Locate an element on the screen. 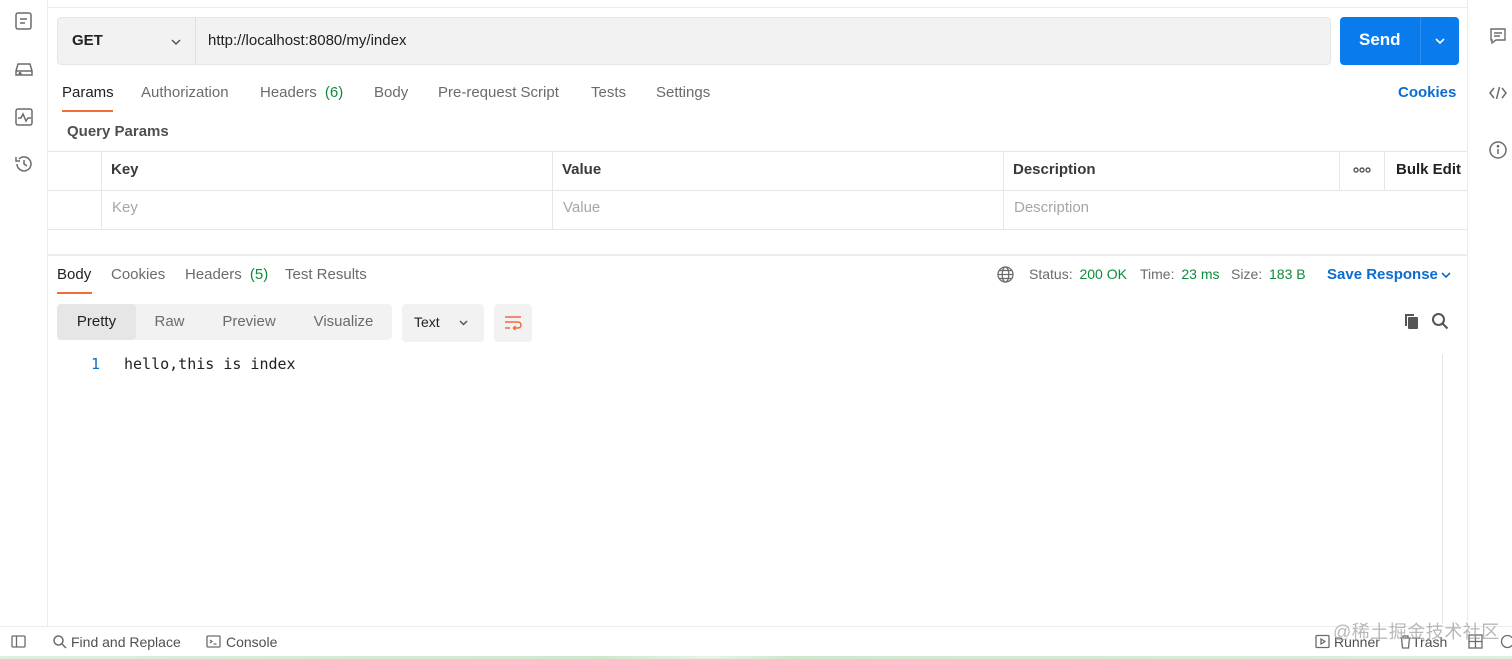 This screenshot has width=1512, height=659. top-divider is located at coordinates (757, 7).